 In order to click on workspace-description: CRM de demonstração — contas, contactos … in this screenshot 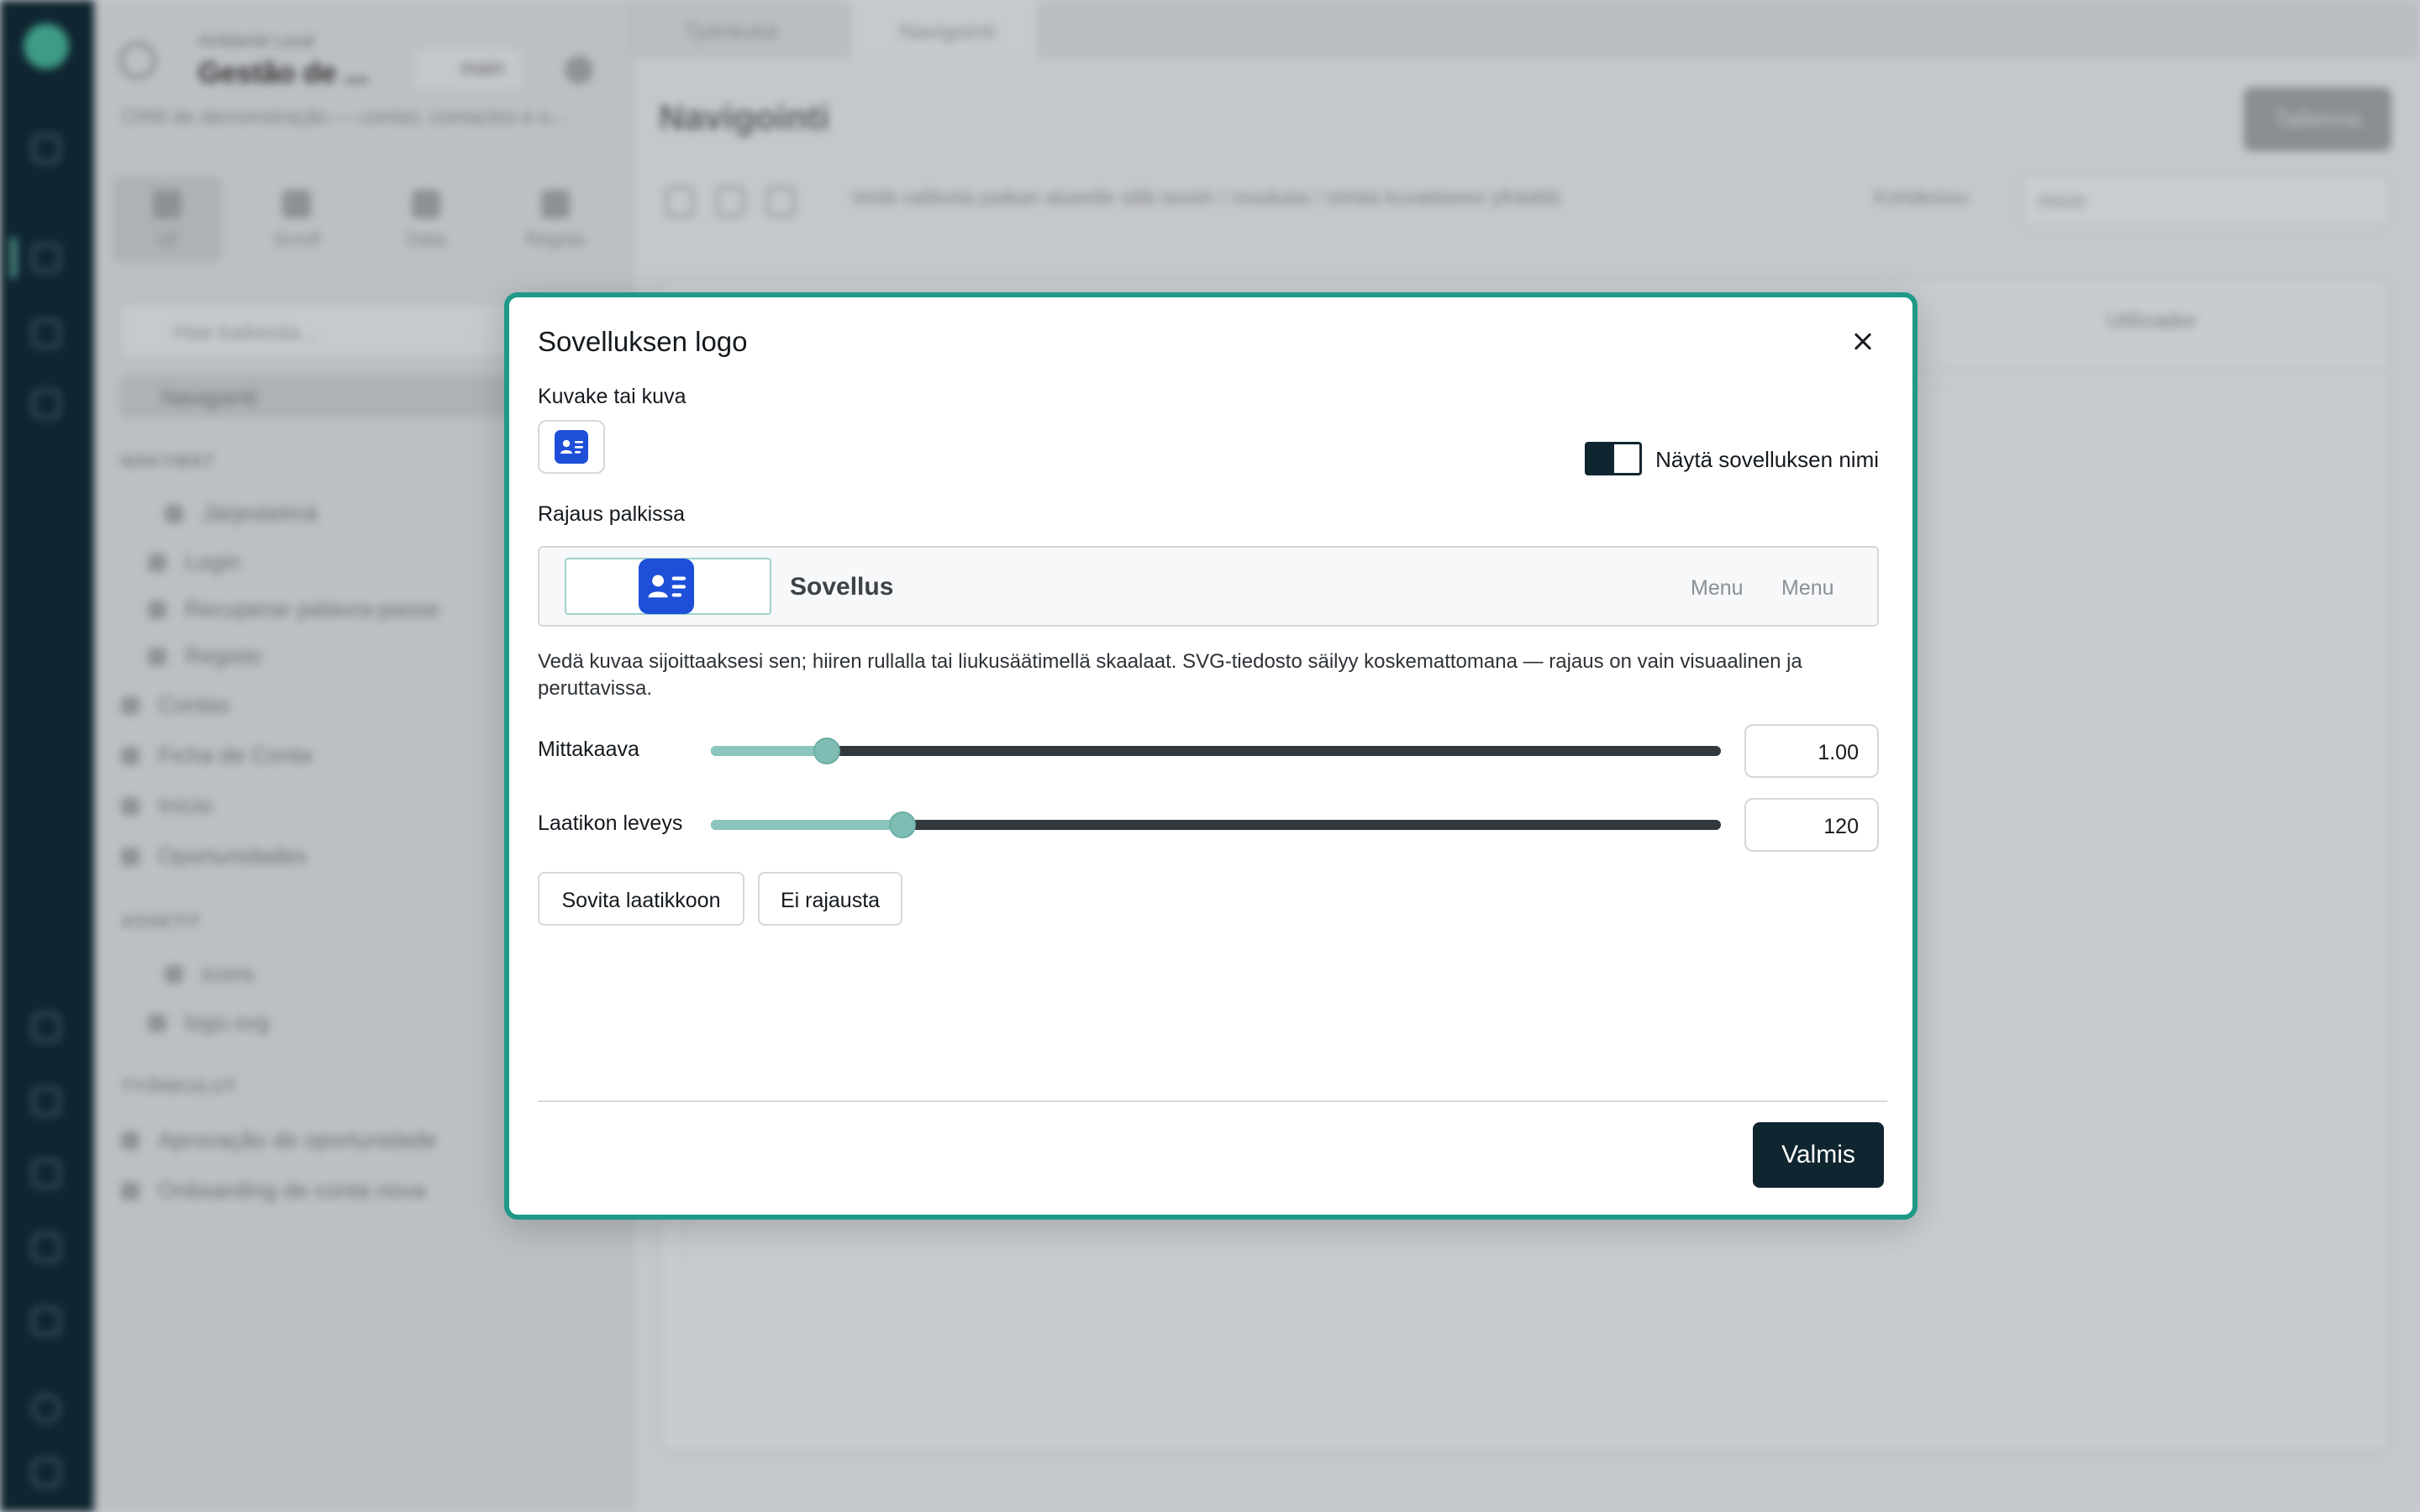, I will do `click(344, 117)`.